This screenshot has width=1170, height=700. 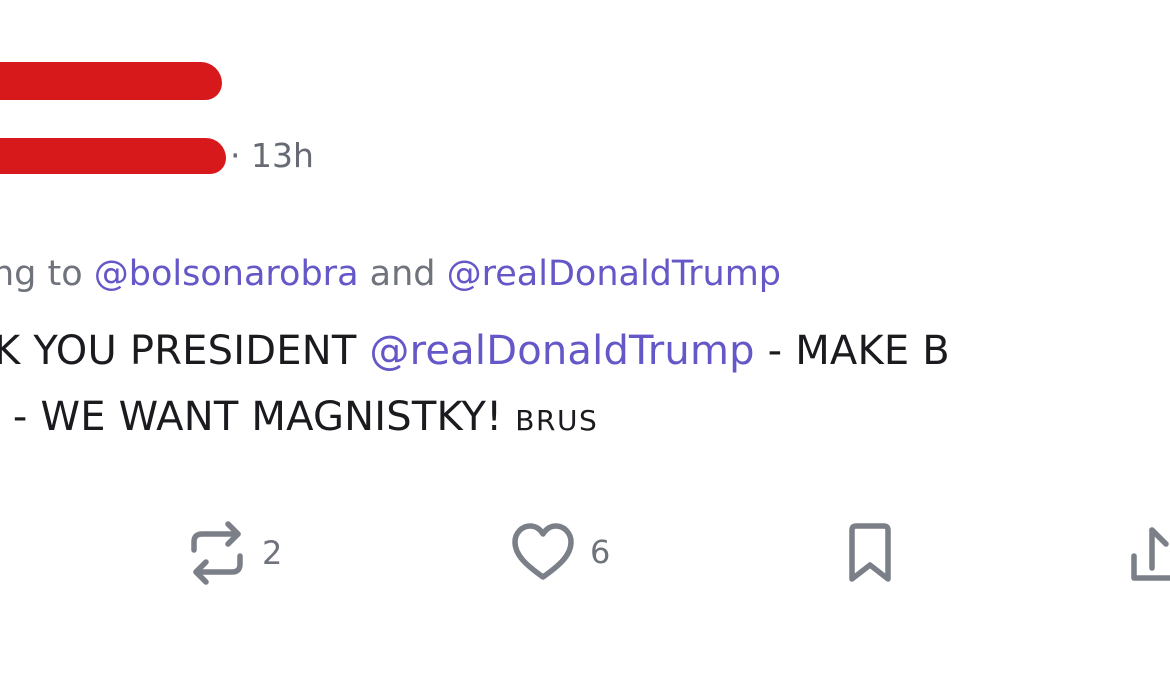 What do you see at coordinates (543, 552) in the screenshot?
I see `heart-icon` at bounding box center [543, 552].